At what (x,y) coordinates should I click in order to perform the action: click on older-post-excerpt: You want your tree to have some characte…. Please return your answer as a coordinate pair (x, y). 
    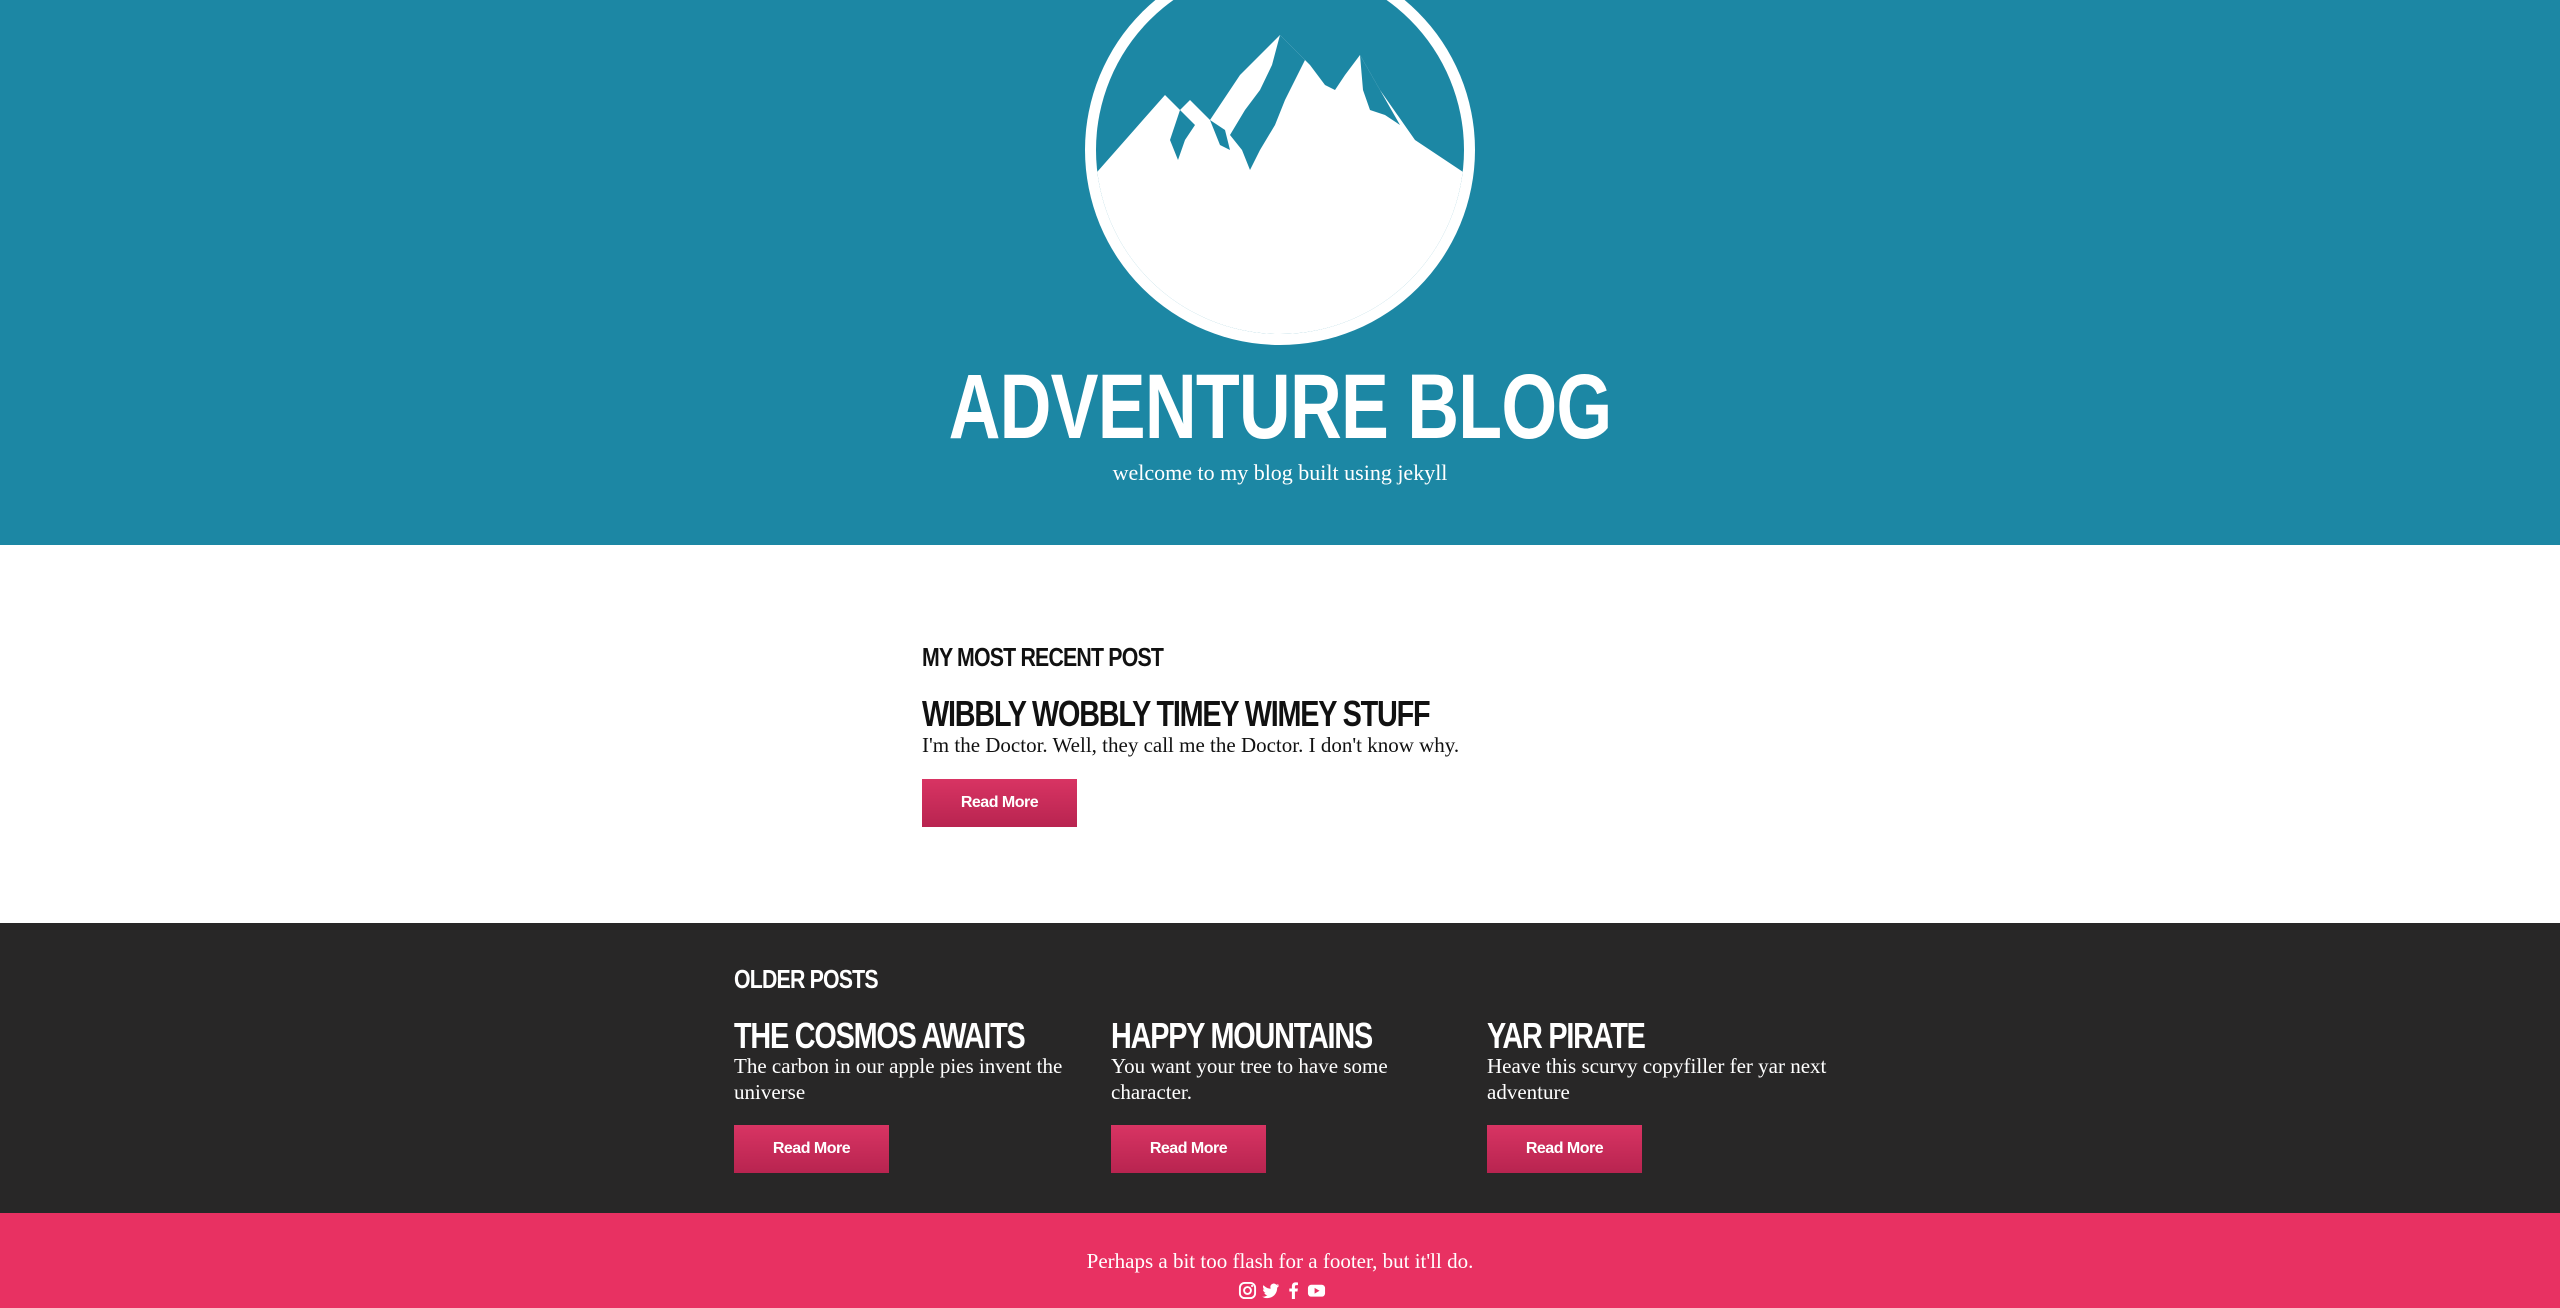
    Looking at the image, I should click on (1249, 1079).